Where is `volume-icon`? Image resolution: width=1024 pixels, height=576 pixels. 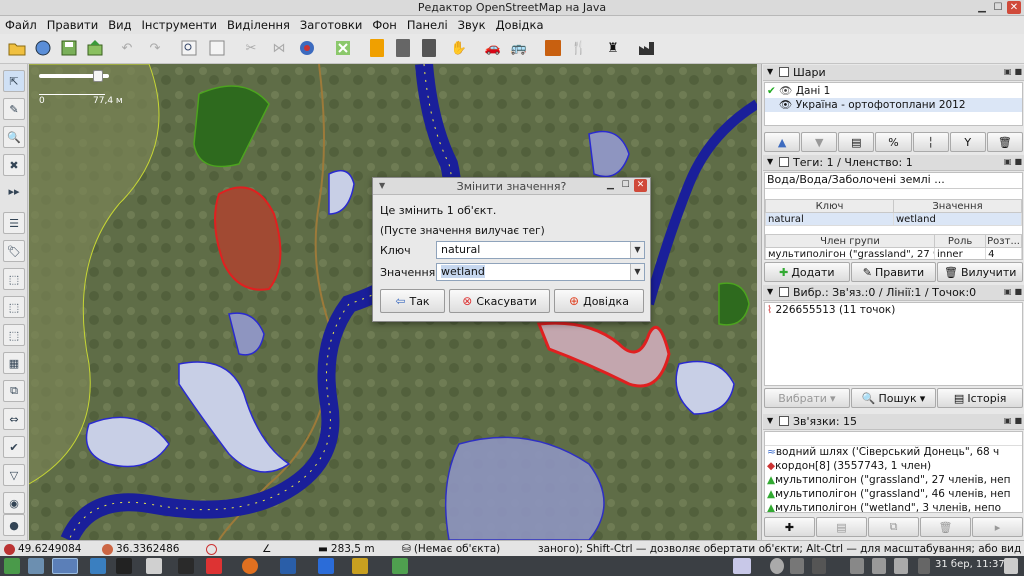 volume-icon is located at coordinates (879, 566).